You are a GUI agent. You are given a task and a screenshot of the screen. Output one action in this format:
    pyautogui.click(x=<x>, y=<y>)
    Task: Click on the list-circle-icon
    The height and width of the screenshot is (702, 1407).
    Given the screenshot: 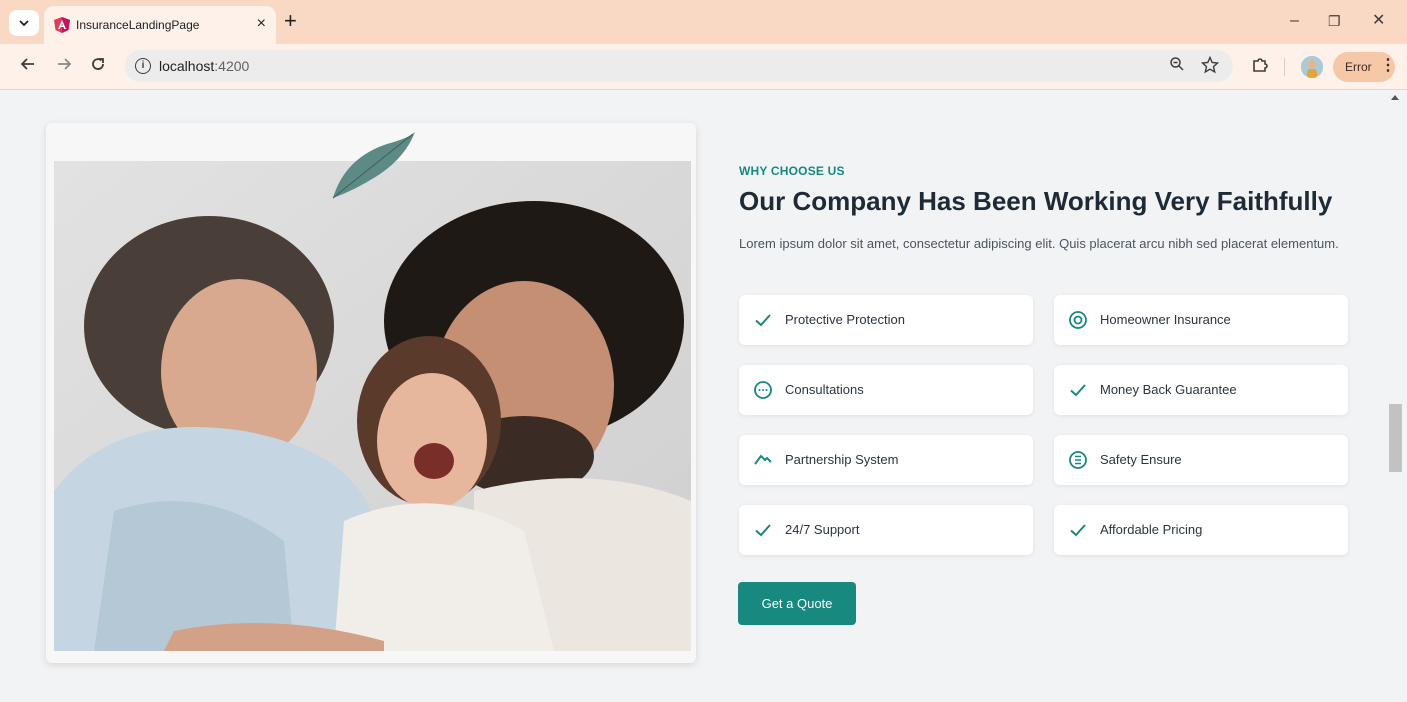 What is the action you would take?
    pyautogui.click(x=1078, y=460)
    